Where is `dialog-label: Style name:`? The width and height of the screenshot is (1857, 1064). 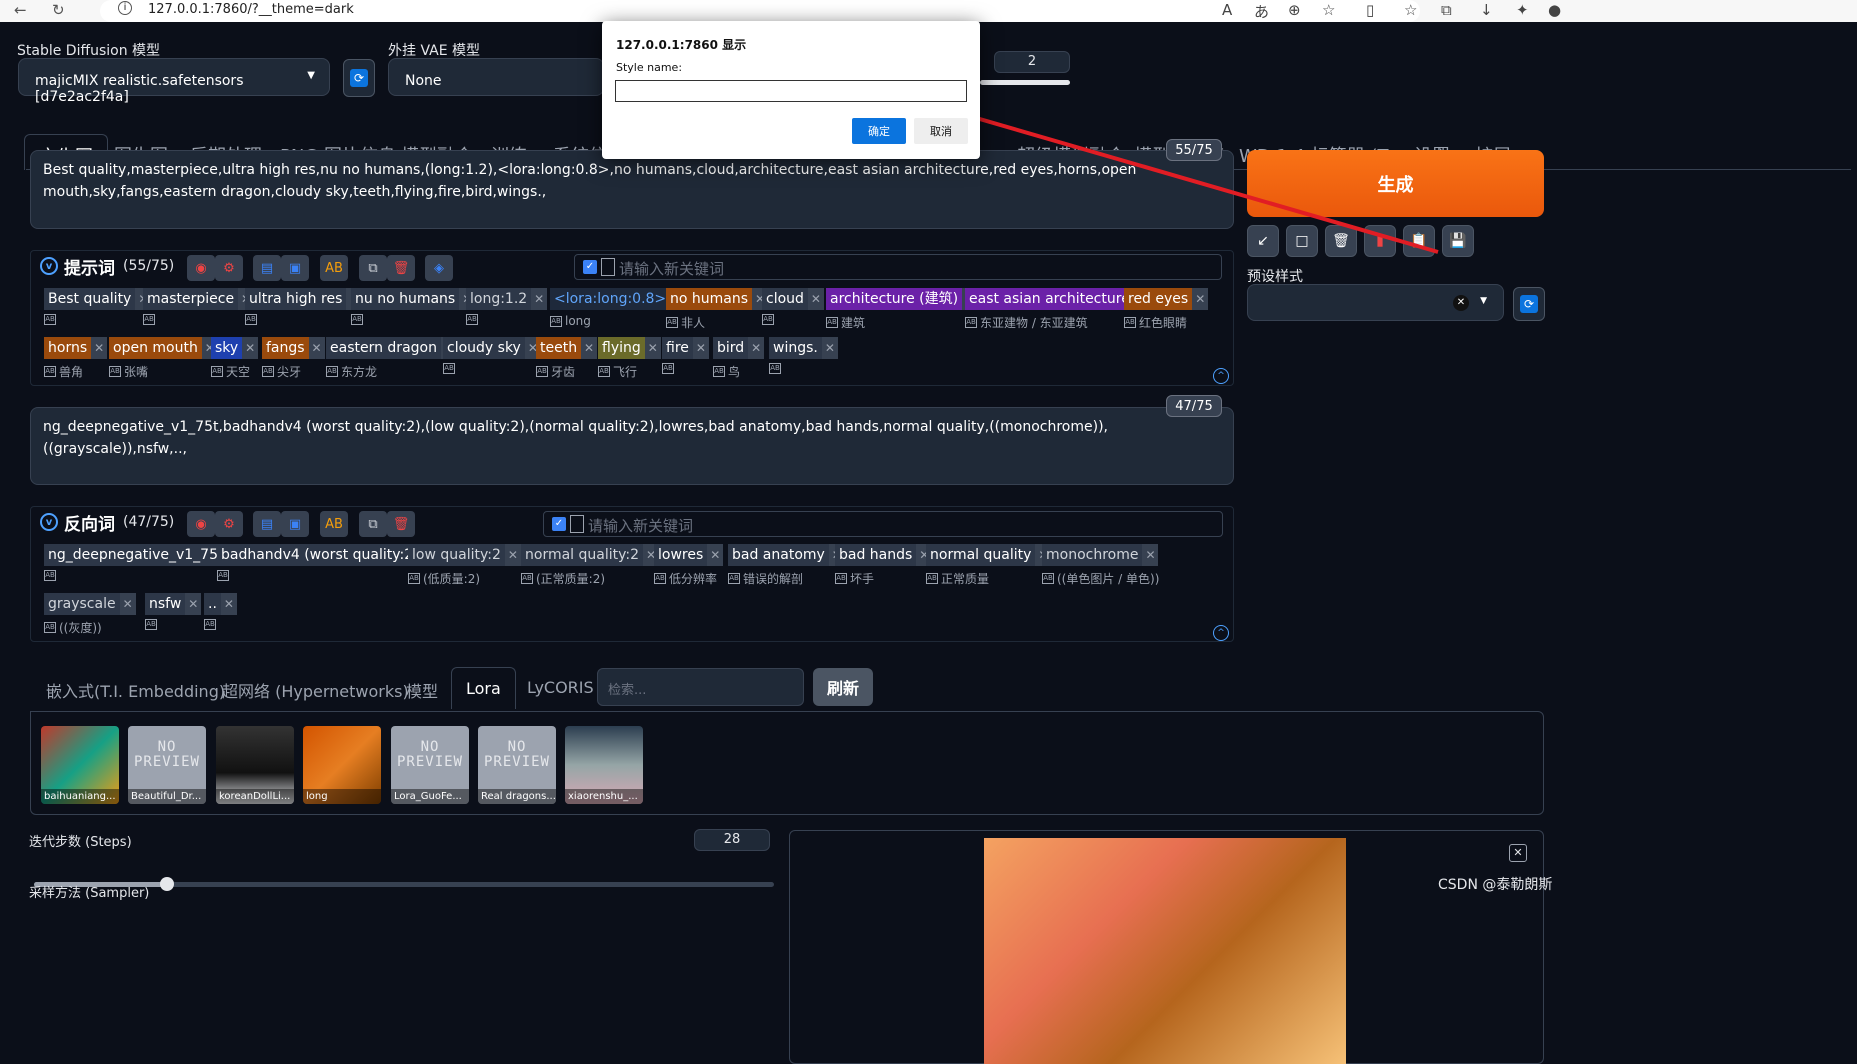
dialog-label: Style name: is located at coordinates (649, 67).